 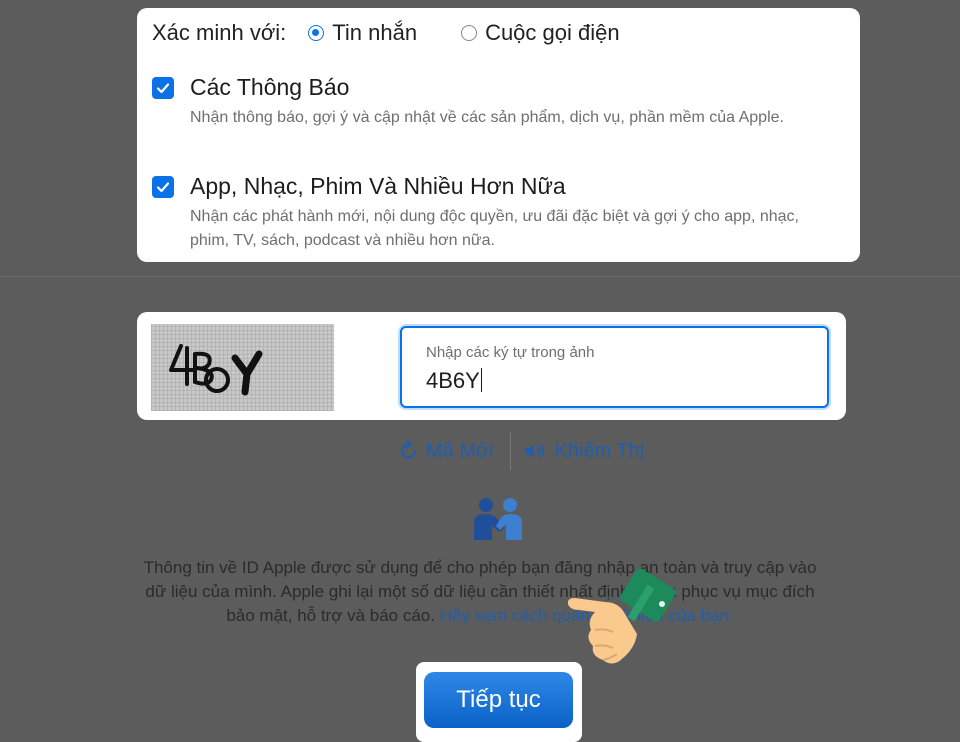 I want to click on audio-captcha-button: Khiếm Thị, so click(x=584, y=451).